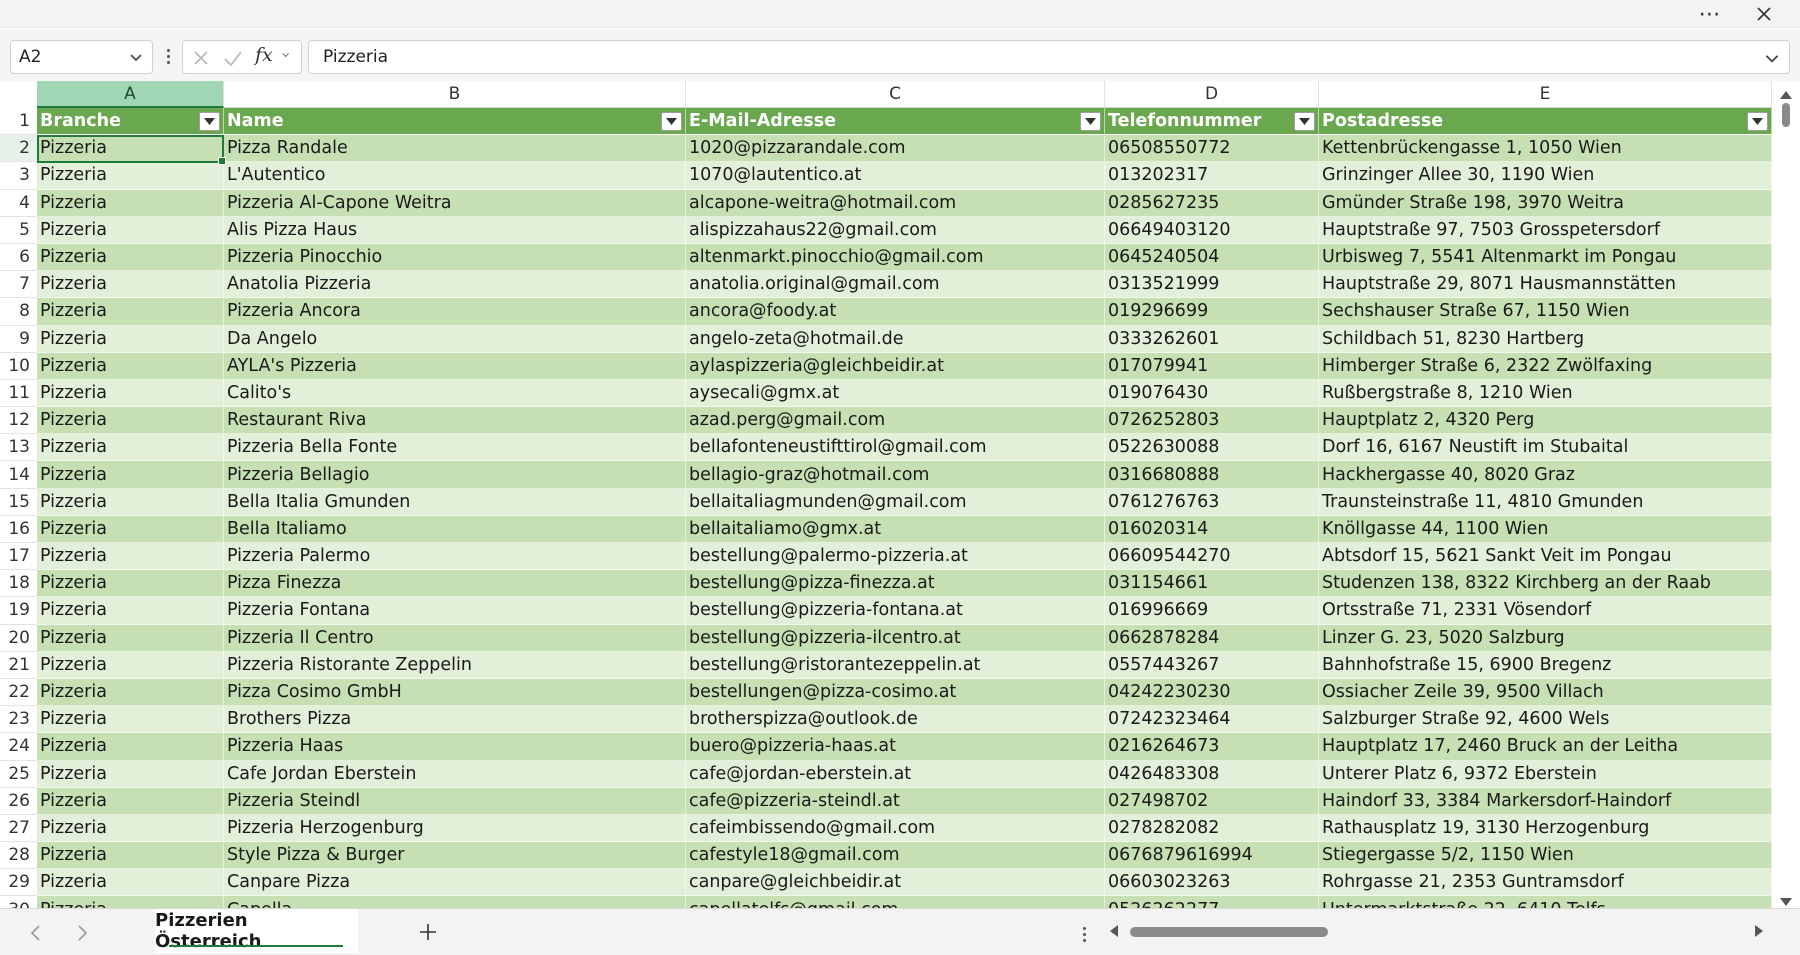 The height and width of the screenshot is (955, 1800). Describe the element at coordinates (1545, 475) in the screenshot. I see `table-cell: Hackhergasse 40, 8020 Graz` at that location.